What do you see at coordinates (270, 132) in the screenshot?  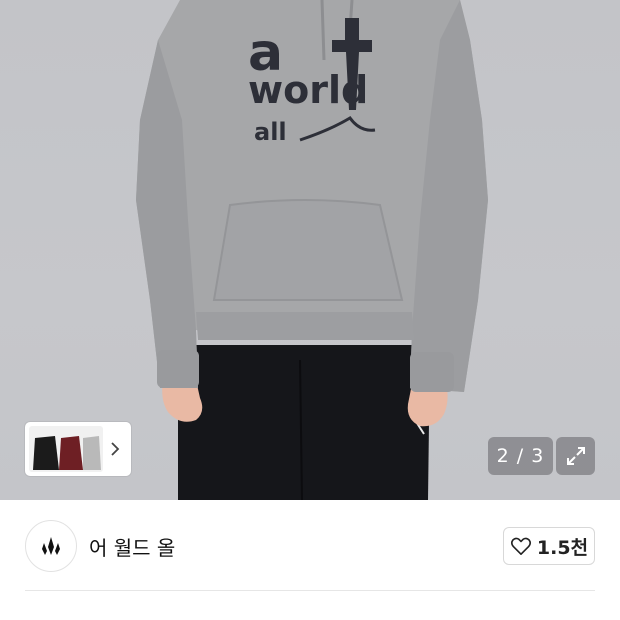 I see `print-graphic-all: all` at bounding box center [270, 132].